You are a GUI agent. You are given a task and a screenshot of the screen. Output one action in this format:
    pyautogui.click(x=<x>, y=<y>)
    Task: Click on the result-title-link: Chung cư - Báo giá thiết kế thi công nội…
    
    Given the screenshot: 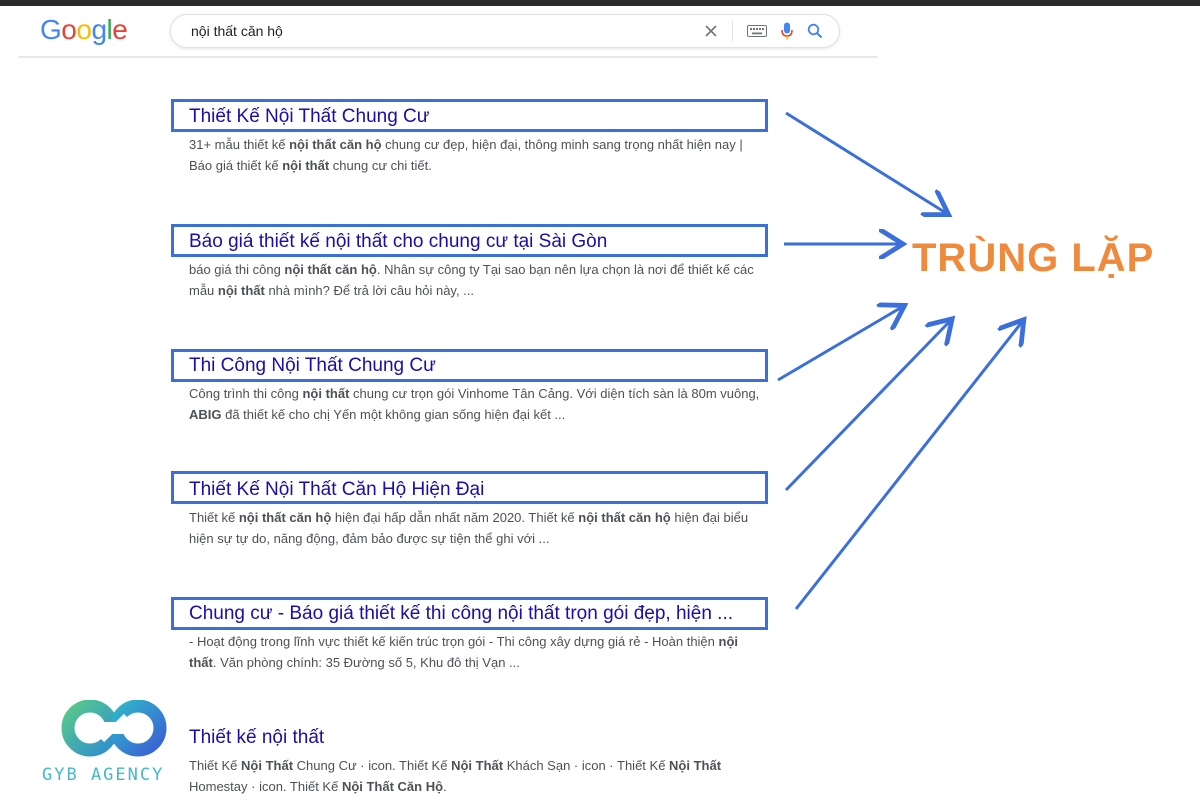 What is the action you would take?
    pyautogui.click(x=480, y=614)
    